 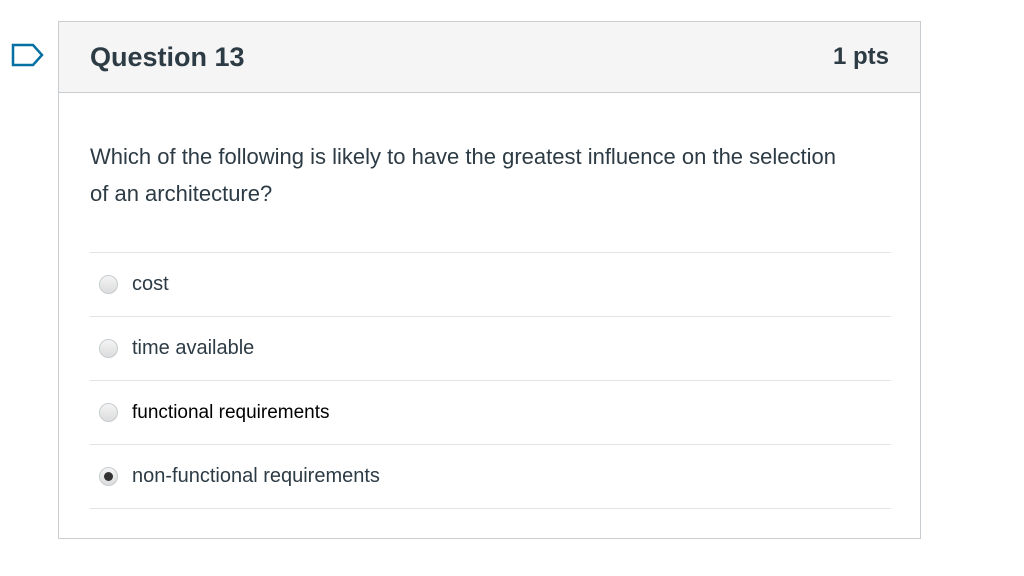 I want to click on flag-question-icon, so click(x=28, y=55).